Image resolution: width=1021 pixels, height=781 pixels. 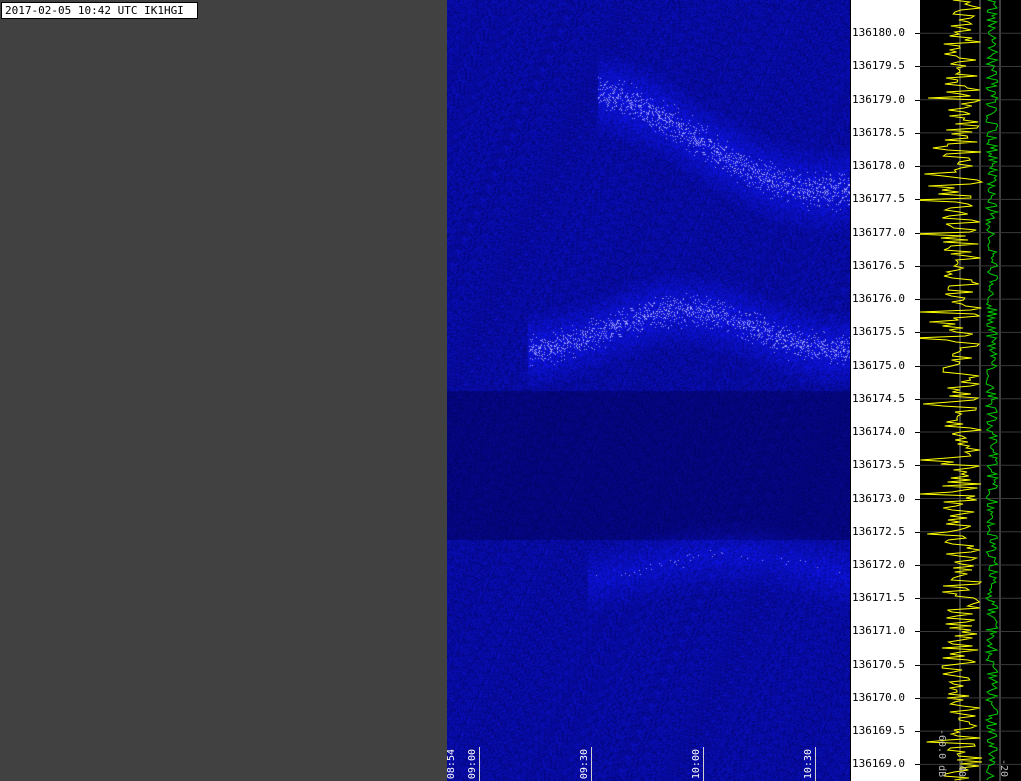 What do you see at coordinates (878, 531) in the screenshot?
I see `frequency-tick-label: 136172.5` at bounding box center [878, 531].